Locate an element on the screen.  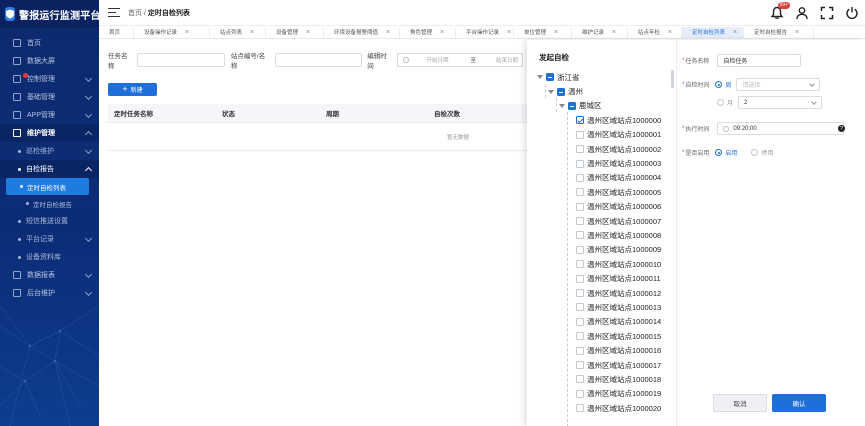
tree-node-station: 温州区域站点1000007 is located at coordinates (604, 221).